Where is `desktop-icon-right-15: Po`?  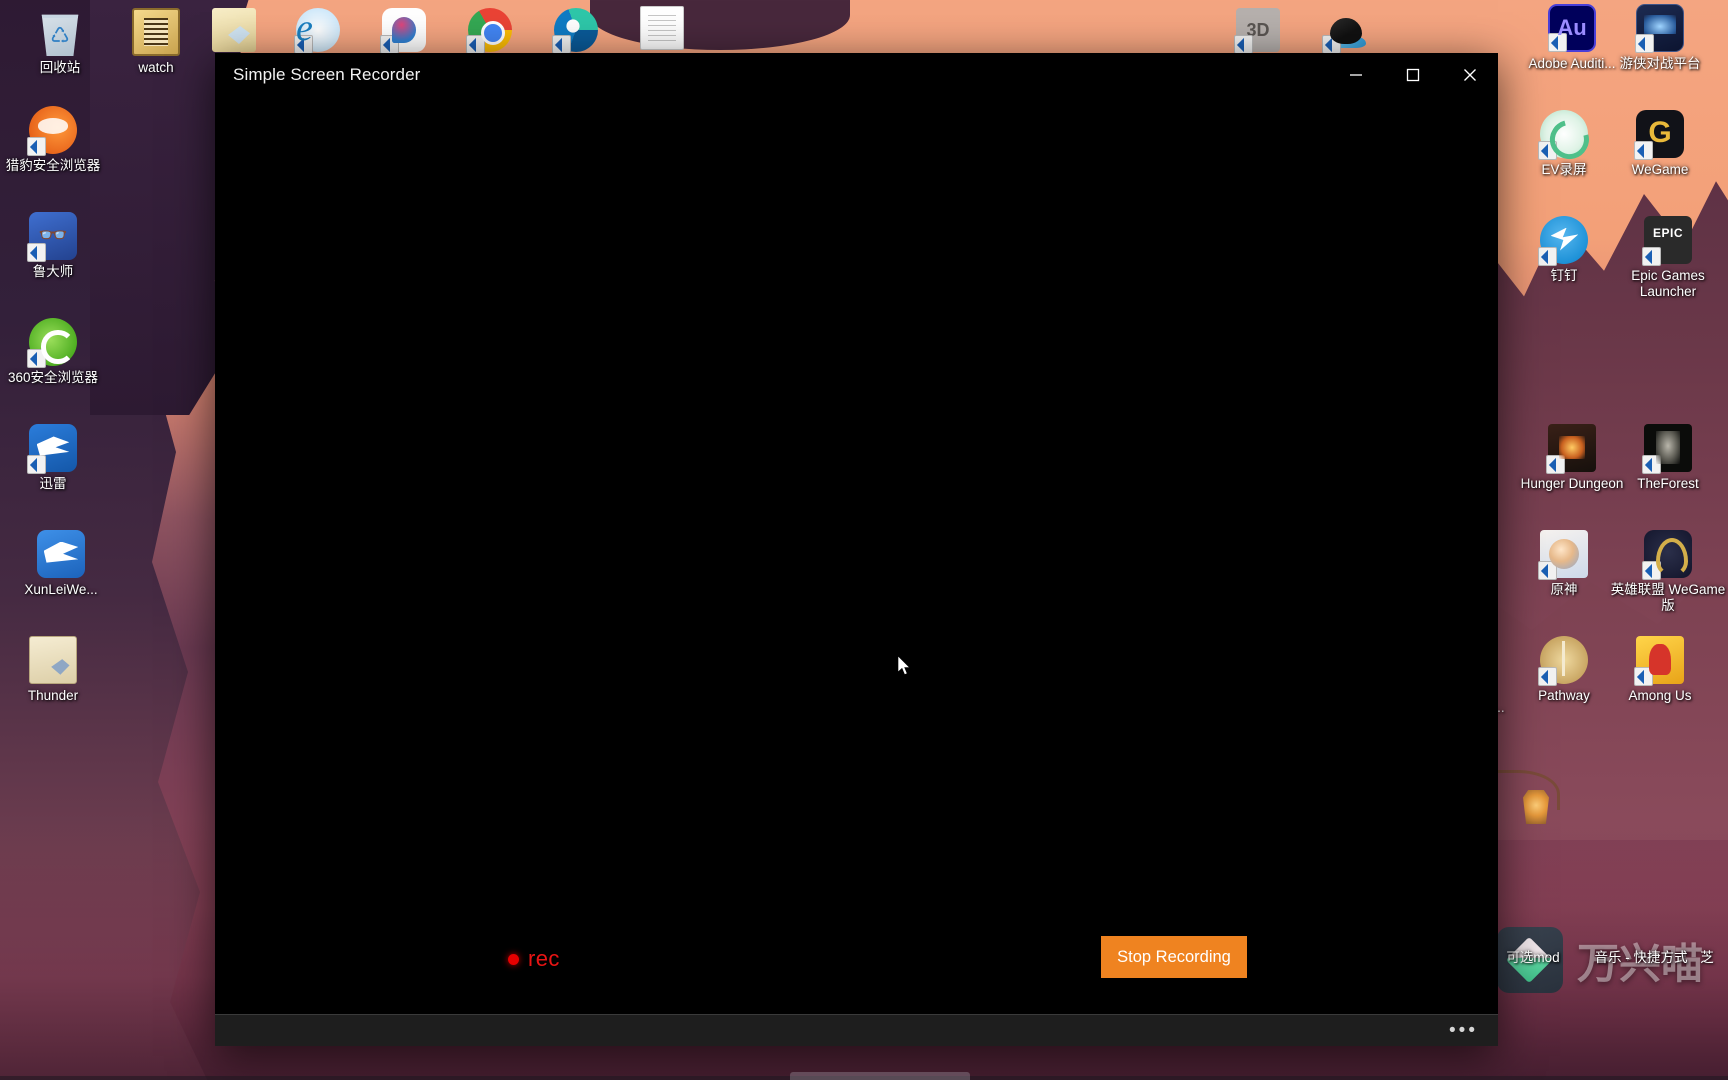
desktop-icon-right-15: Po is located at coordinates (1719, 670).